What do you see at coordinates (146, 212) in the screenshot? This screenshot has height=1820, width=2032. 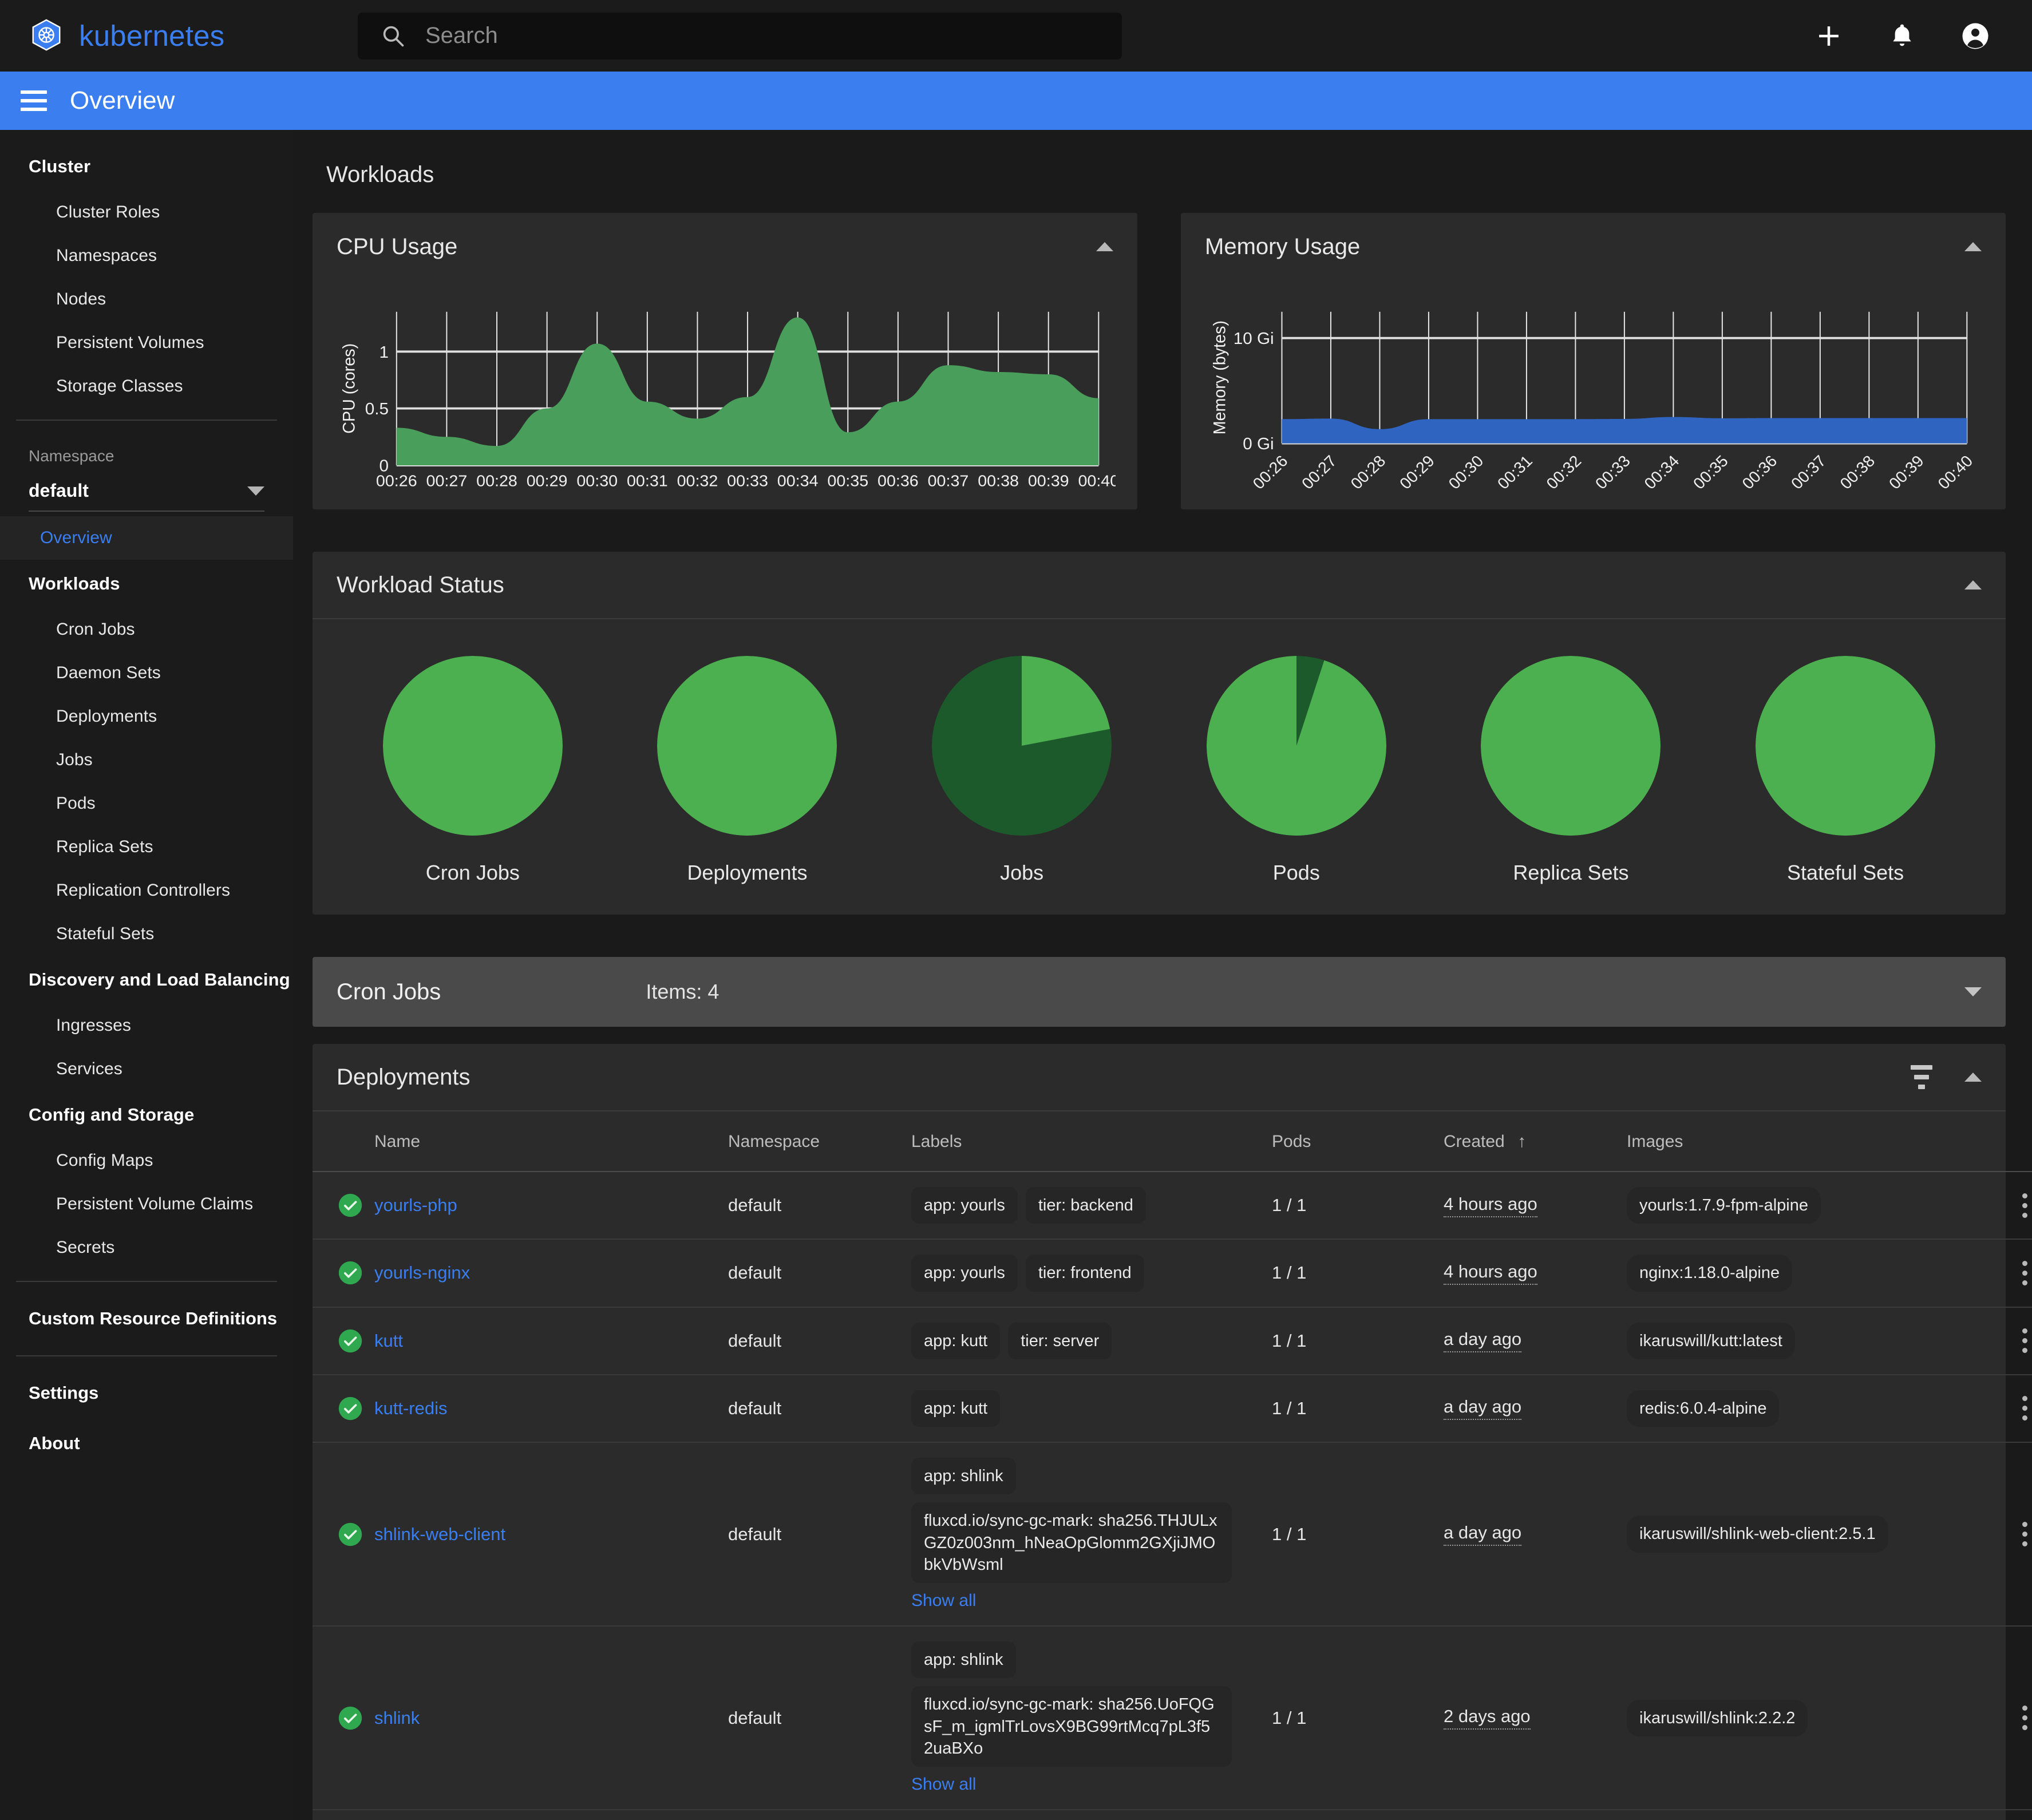 I see `sidebar-item-cluster-roles: Cluster Roles` at bounding box center [146, 212].